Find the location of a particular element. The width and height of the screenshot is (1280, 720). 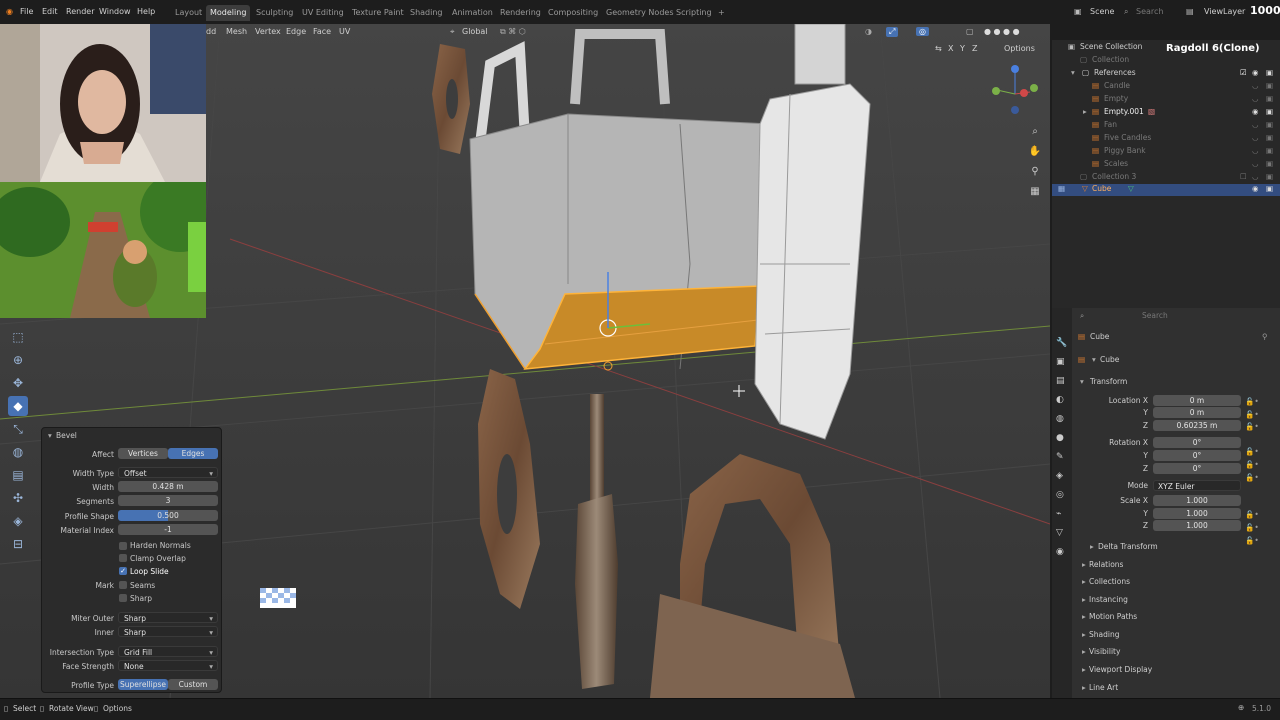

scale-x-field: 1.000 is located at coordinates (1197, 500).